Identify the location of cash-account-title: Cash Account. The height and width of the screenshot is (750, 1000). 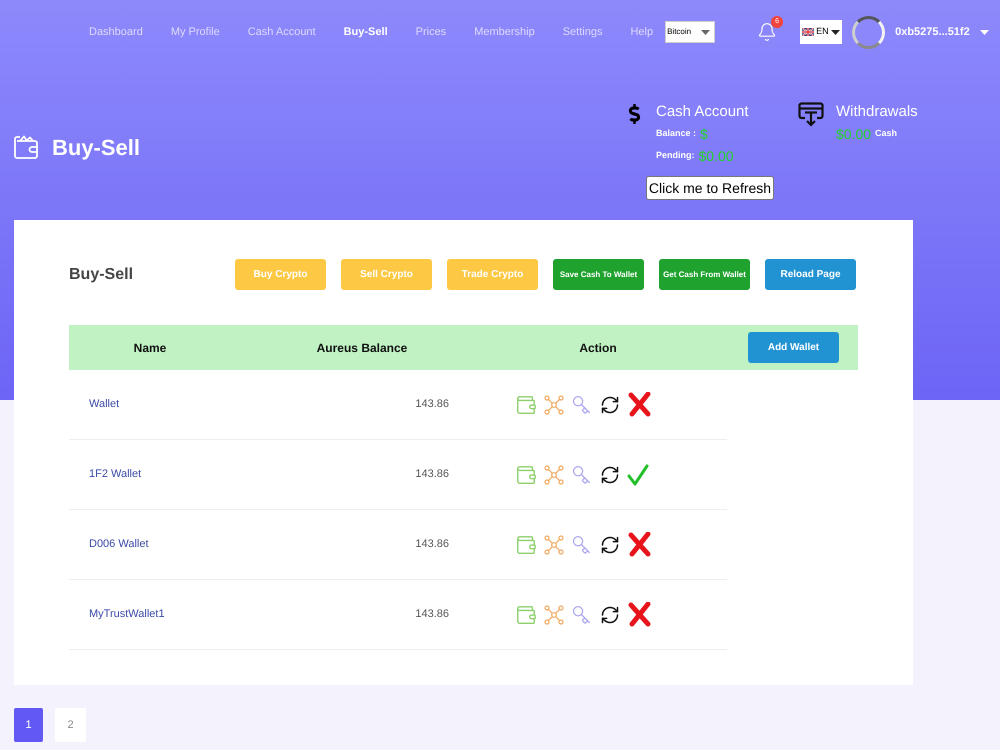
(702, 112).